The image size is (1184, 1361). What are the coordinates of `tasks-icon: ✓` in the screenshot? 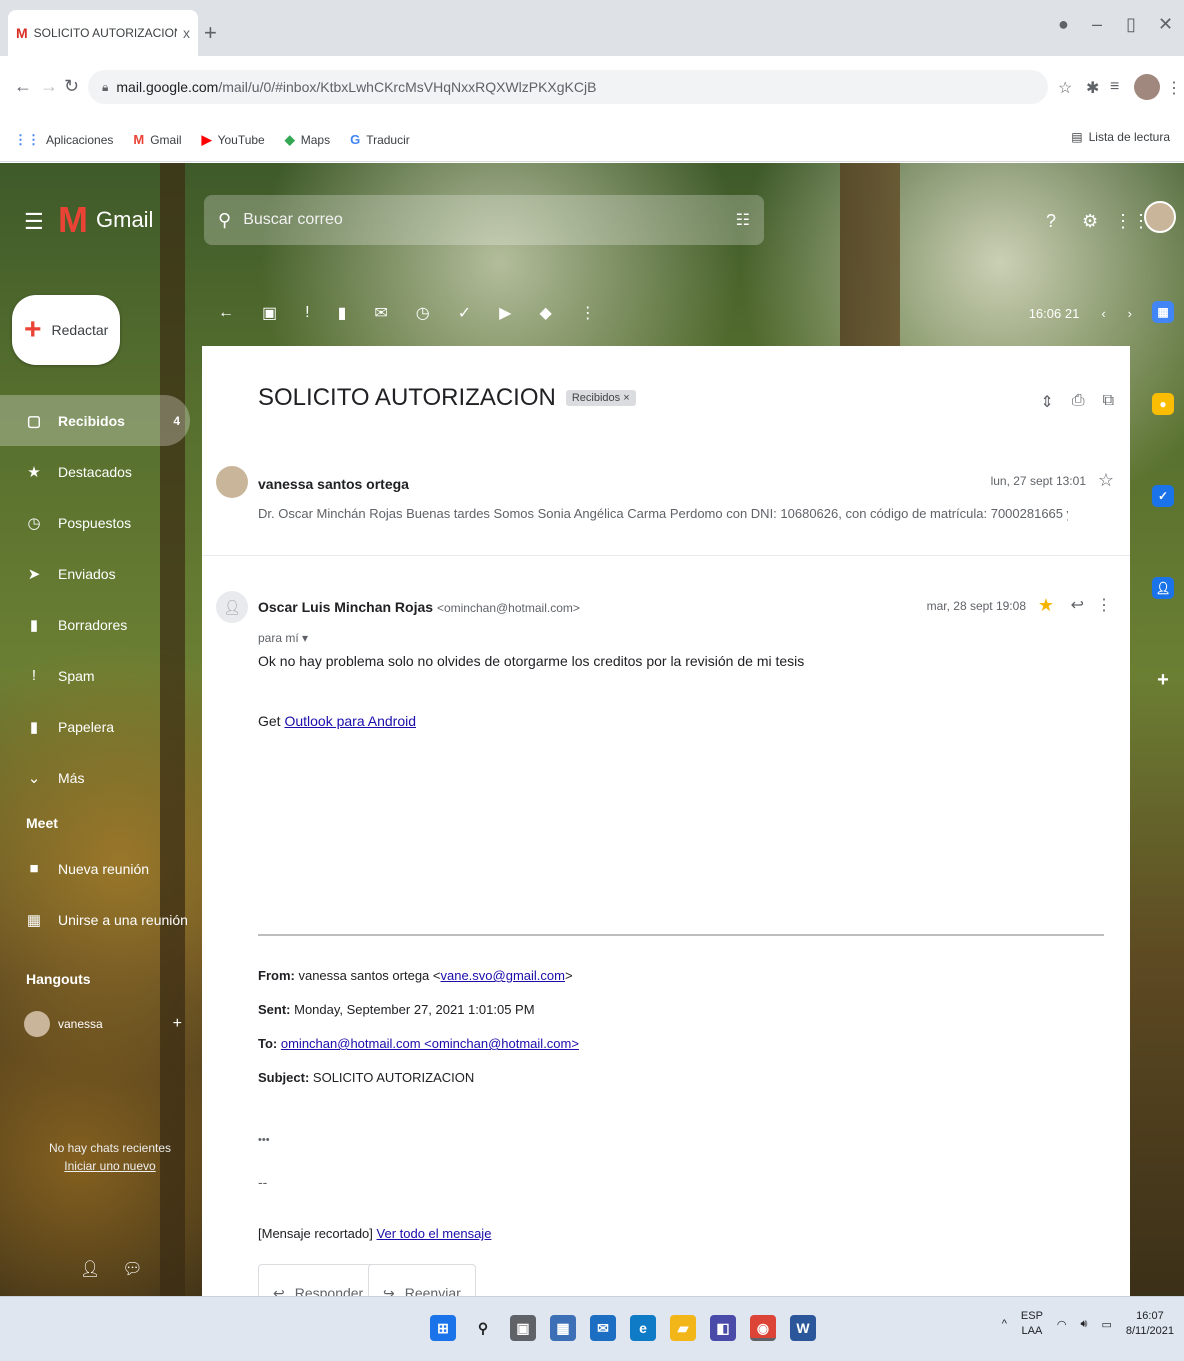 It's located at (1163, 496).